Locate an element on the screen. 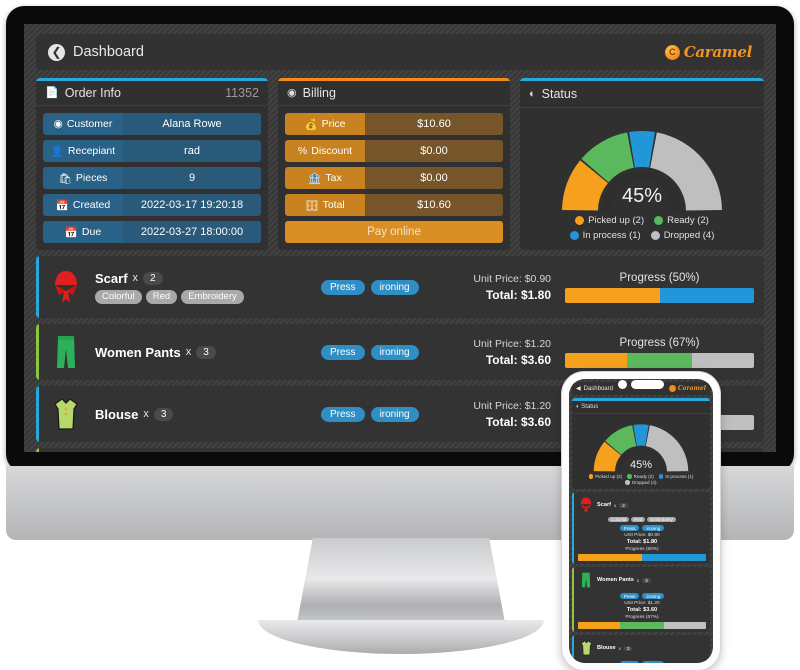 The image size is (800, 670). app-logo: C Caramel is located at coordinates (708, 52).